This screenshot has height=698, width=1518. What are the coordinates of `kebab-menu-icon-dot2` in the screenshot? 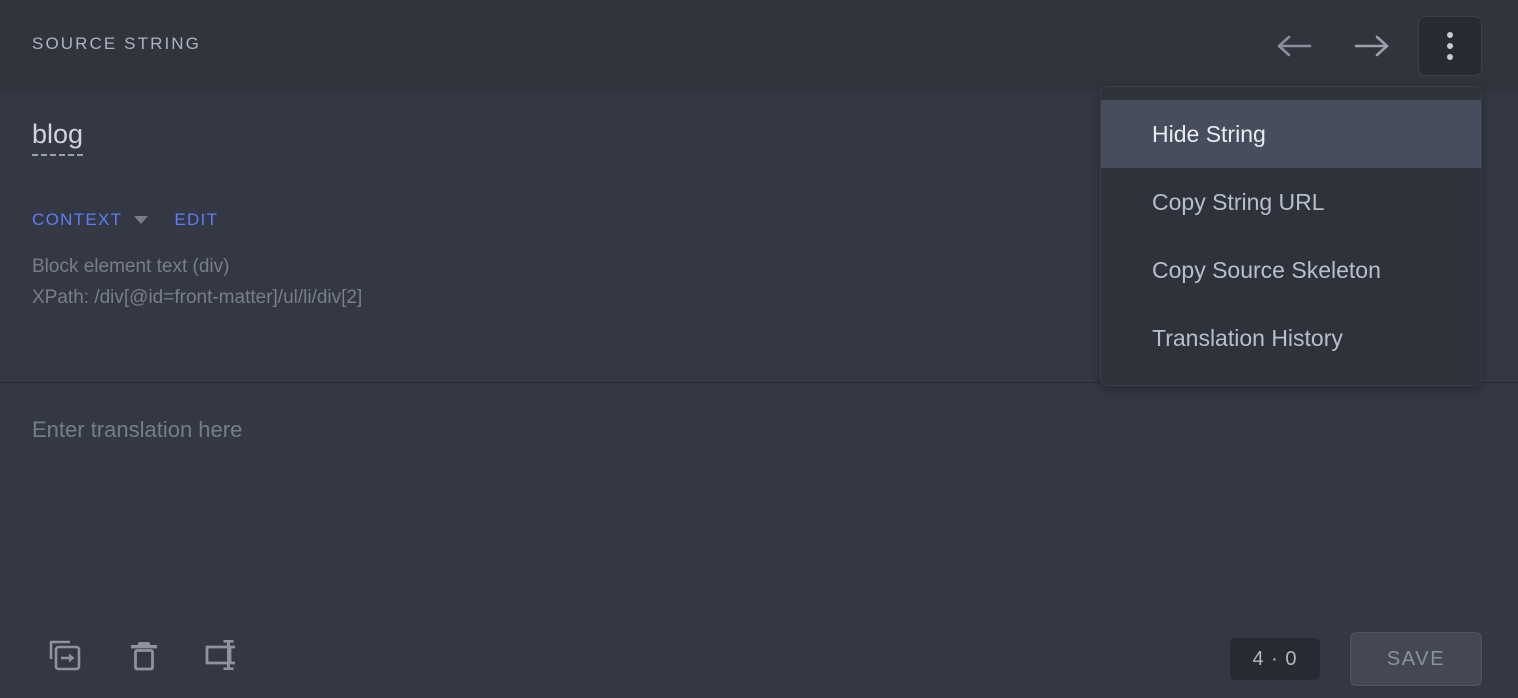 It's located at (1450, 46).